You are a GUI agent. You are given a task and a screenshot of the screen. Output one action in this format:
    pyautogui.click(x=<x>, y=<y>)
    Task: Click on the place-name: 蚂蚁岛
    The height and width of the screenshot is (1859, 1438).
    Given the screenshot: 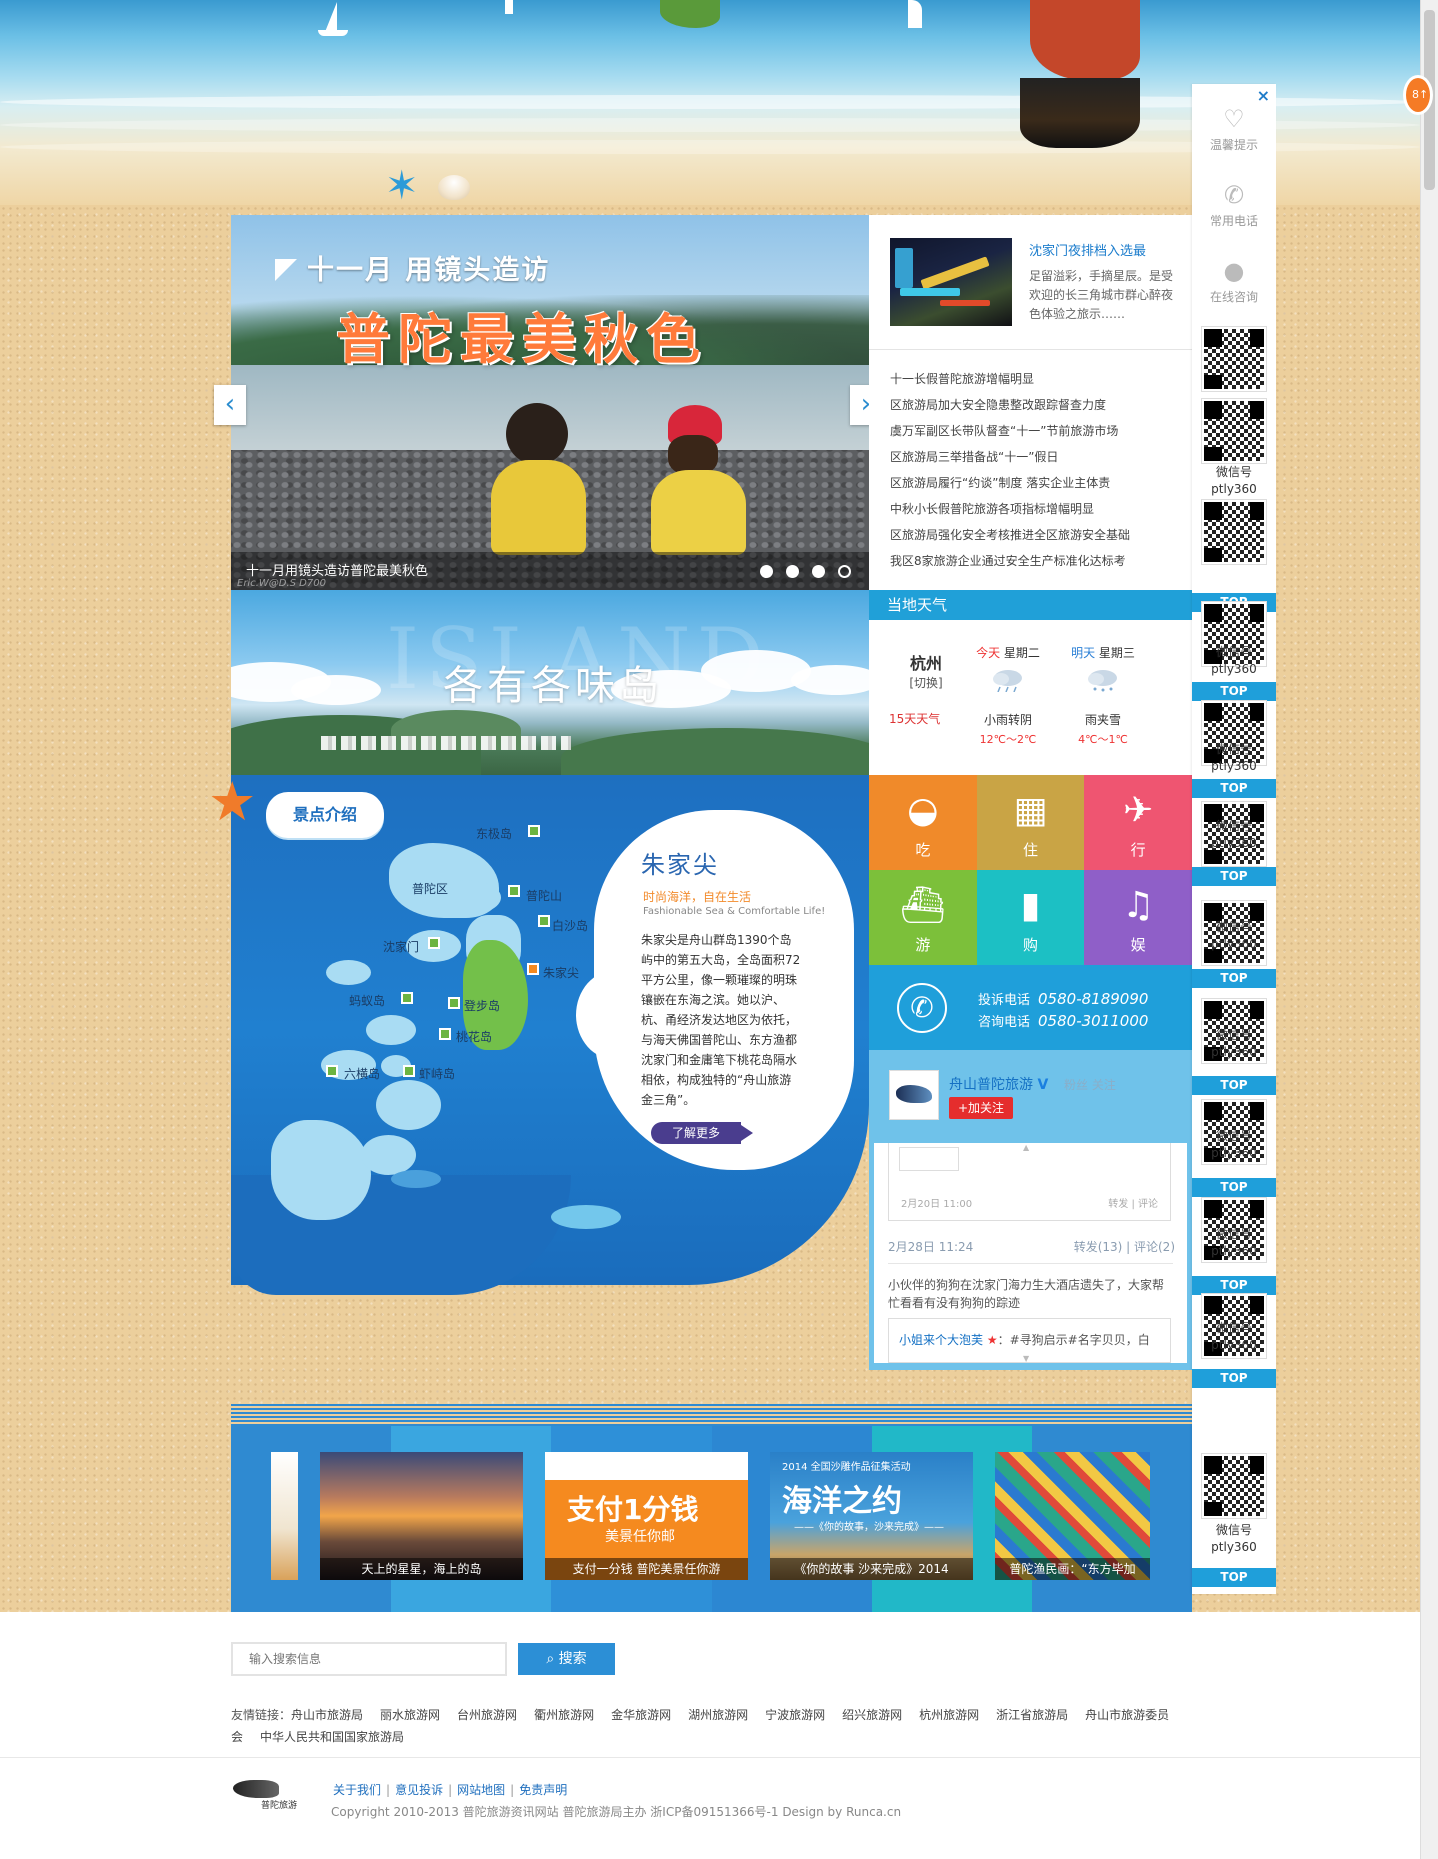 What is the action you would take?
    pyautogui.click(x=367, y=1000)
    